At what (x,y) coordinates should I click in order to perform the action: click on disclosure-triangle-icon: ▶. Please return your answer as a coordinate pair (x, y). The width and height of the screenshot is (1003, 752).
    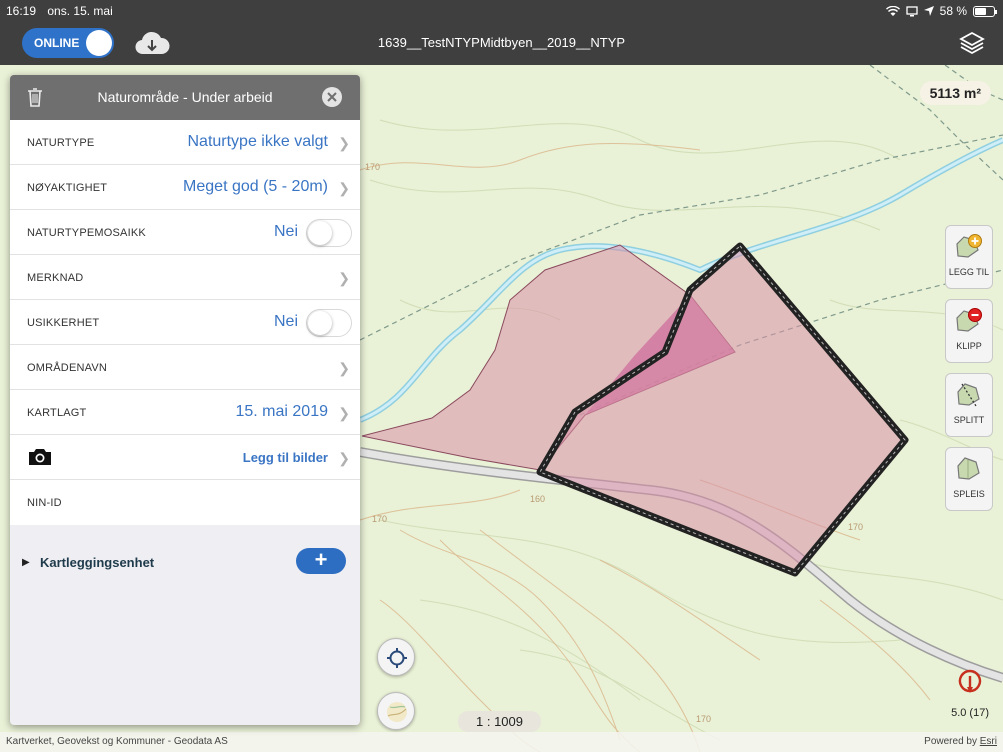
    Looking at the image, I should click on (26, 562).